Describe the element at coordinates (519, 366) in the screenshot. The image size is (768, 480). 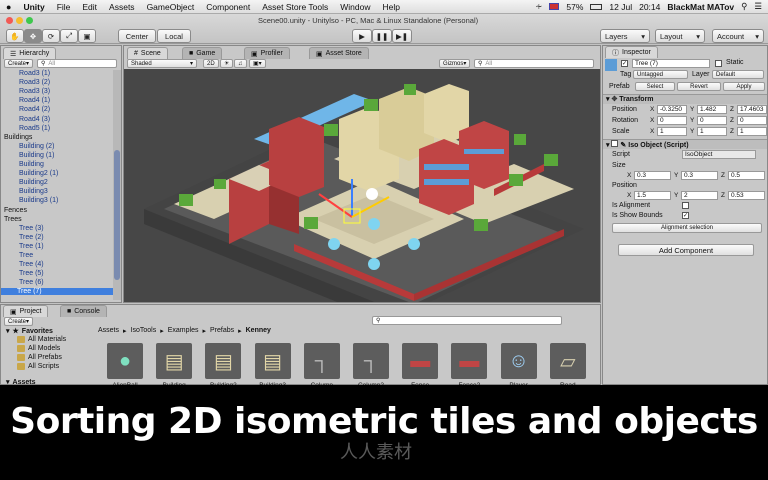
I see `asset-item: ☺Player` at that location.